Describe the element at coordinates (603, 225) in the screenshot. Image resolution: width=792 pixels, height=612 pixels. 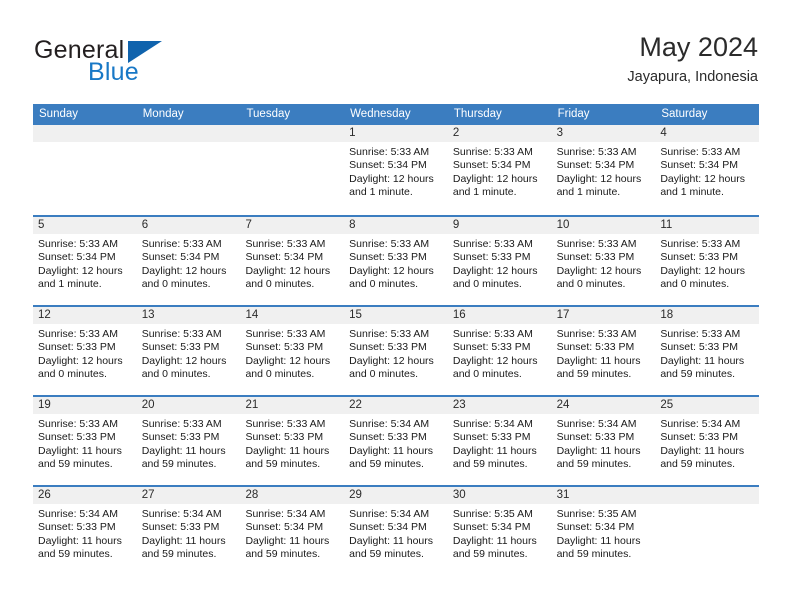
I see `day-number: 10` at that location.